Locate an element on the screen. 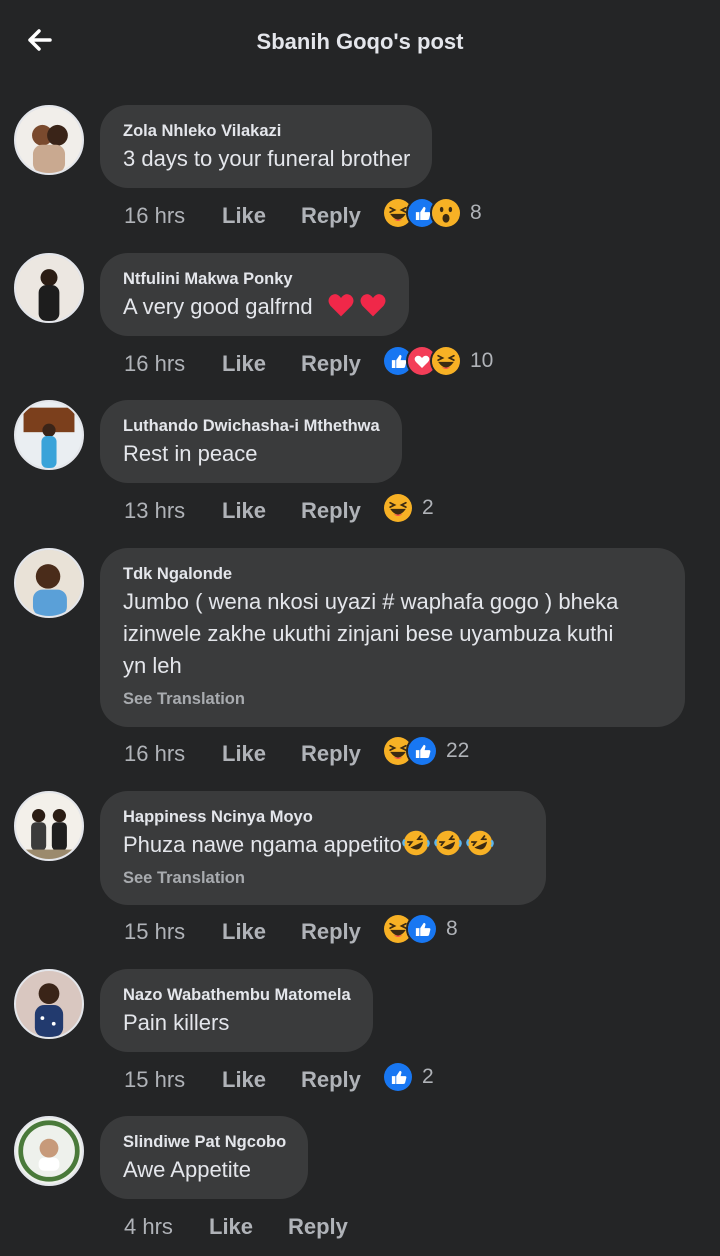  comment-bubble: Slindiwe Pat Ngcobo Awe Appetite is located at coordinates (204, 1157).